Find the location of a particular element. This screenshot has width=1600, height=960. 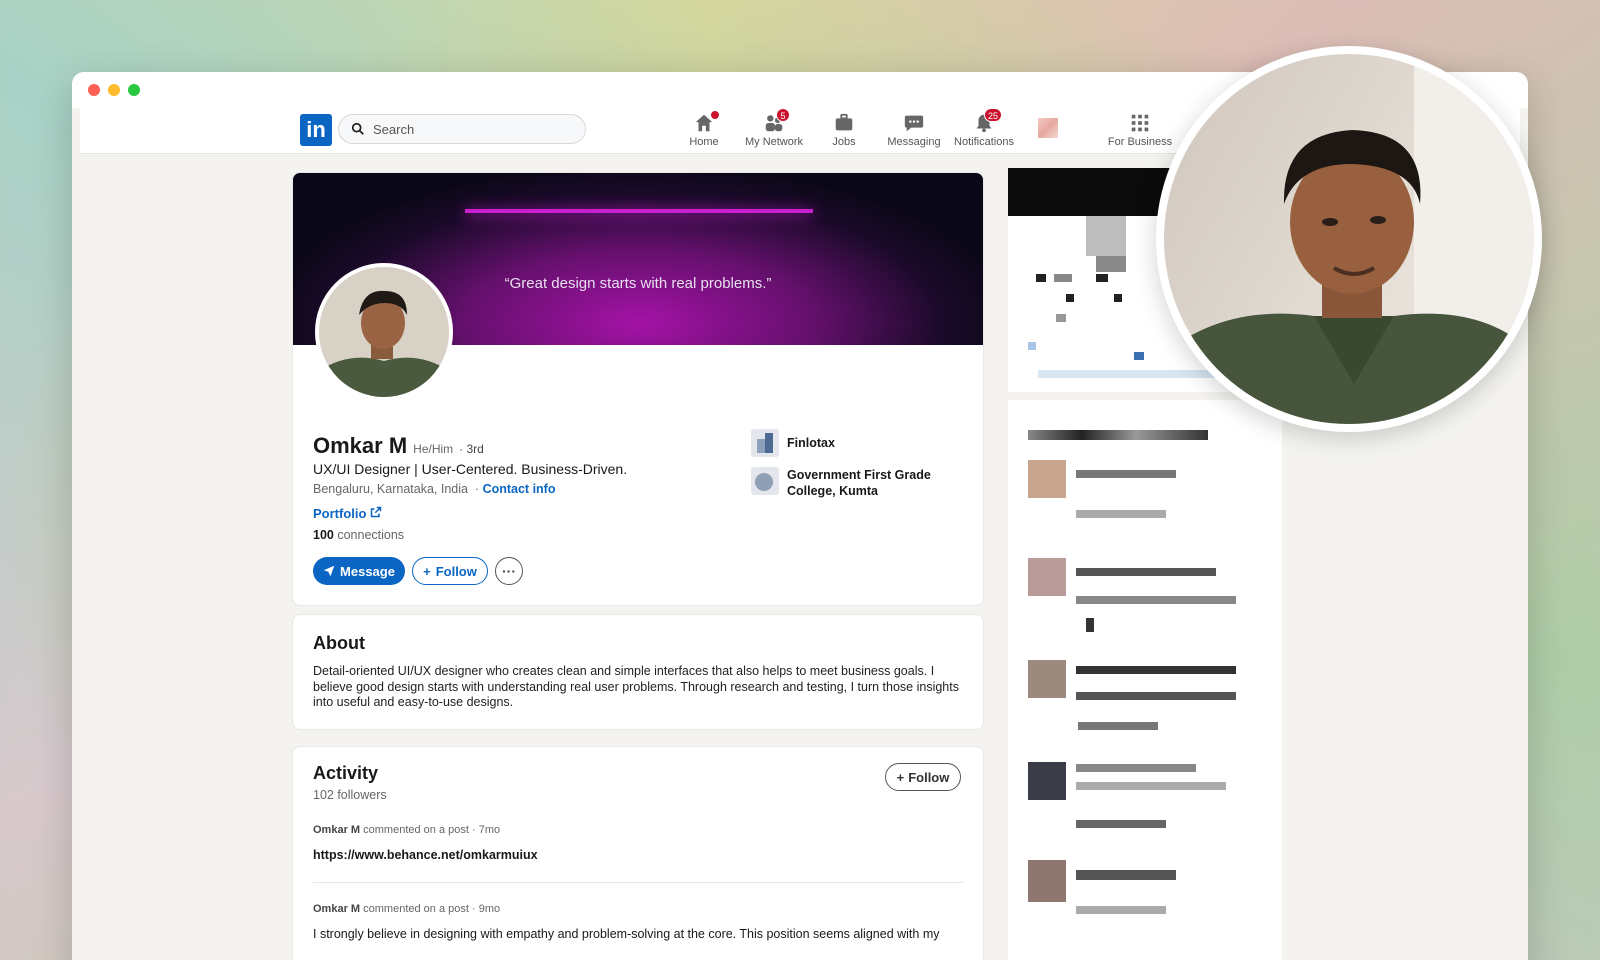

send-icon is located at coordinates (329, 571).